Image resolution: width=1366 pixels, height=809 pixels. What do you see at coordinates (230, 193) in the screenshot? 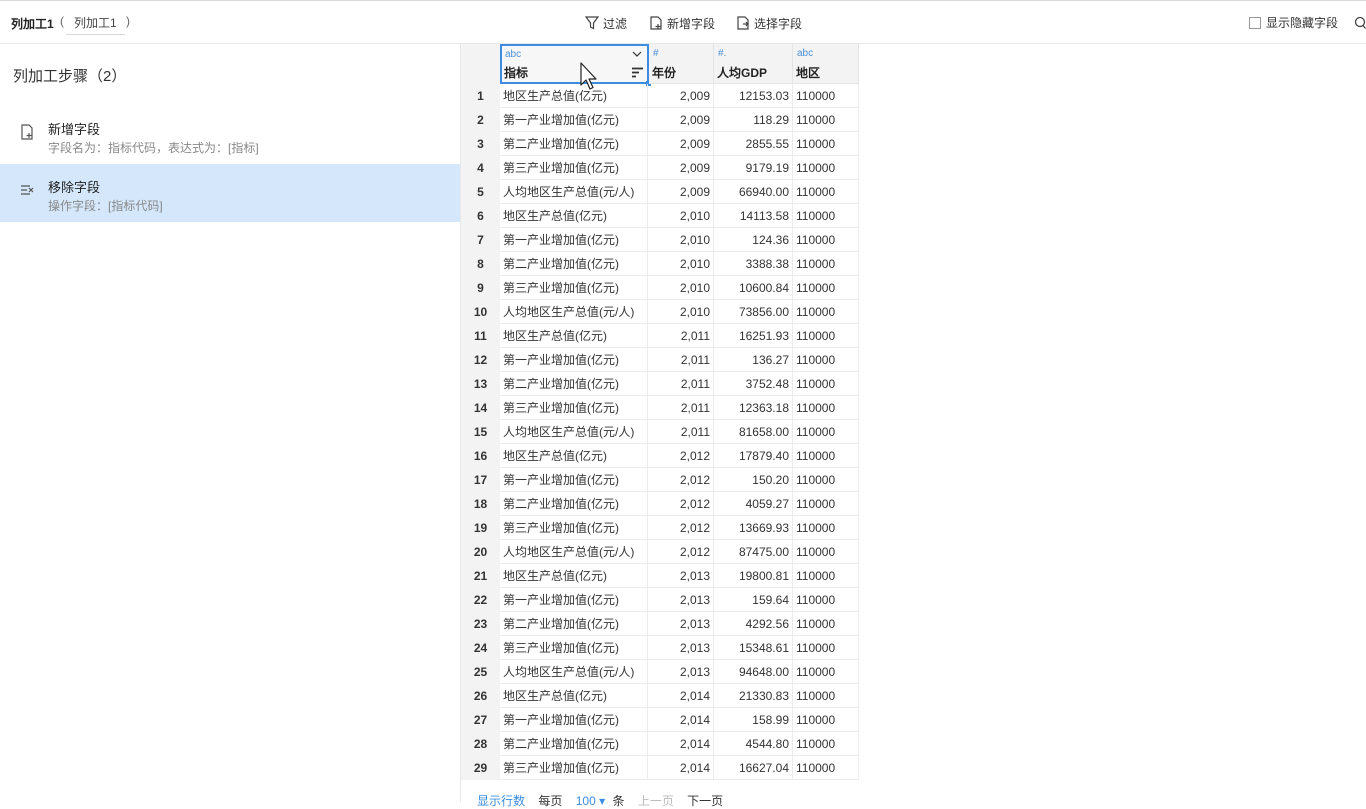
I see `step-remove-field: 移除字段 操作字段：[指标代码]` at bounding box center [230, 193].